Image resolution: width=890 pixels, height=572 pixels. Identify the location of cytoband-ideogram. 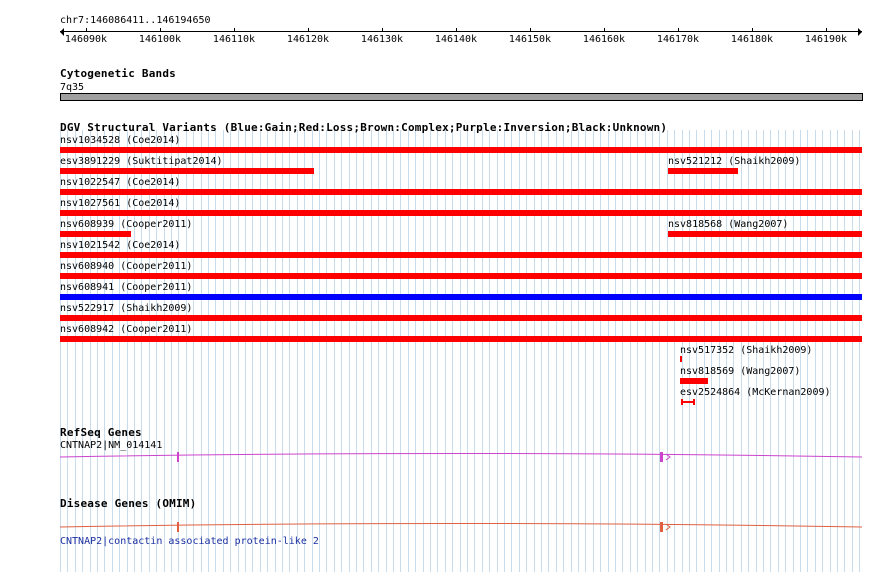
(461, 97).